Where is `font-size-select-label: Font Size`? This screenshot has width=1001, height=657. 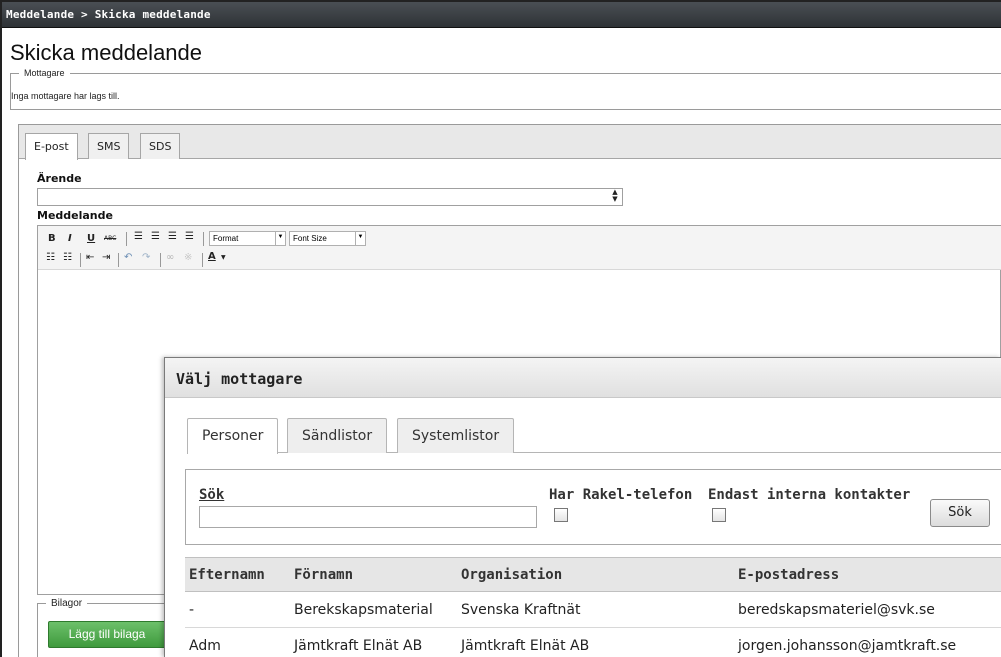 font-size-select-label: Font Size is located at coordinates (310, 238).